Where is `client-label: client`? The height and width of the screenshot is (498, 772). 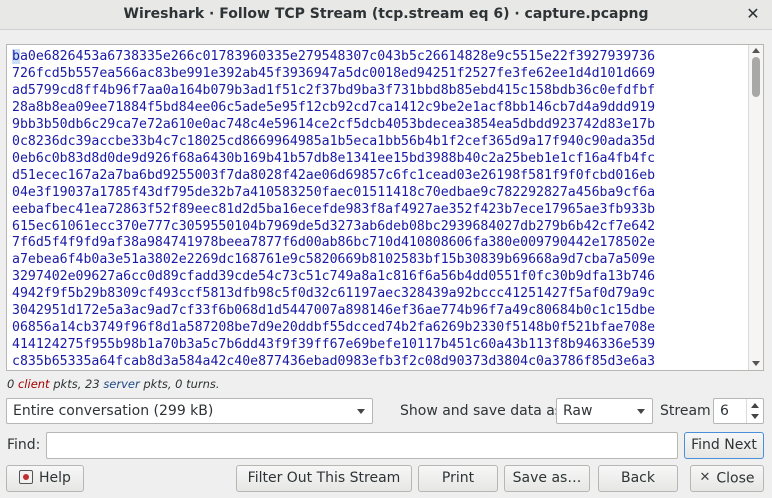 client-label: client is located at coordinates (33, 384).